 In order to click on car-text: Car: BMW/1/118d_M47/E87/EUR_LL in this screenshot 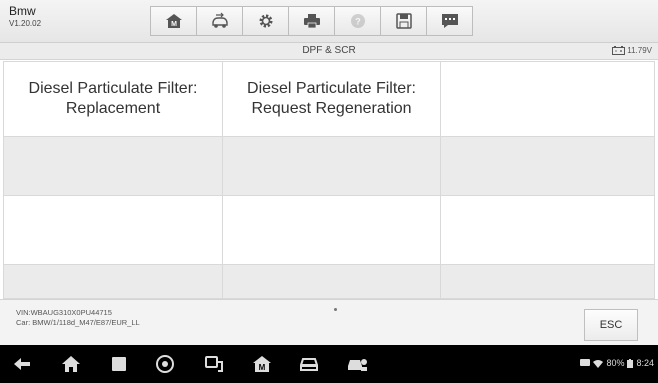, I will do `click(78, 322)`.